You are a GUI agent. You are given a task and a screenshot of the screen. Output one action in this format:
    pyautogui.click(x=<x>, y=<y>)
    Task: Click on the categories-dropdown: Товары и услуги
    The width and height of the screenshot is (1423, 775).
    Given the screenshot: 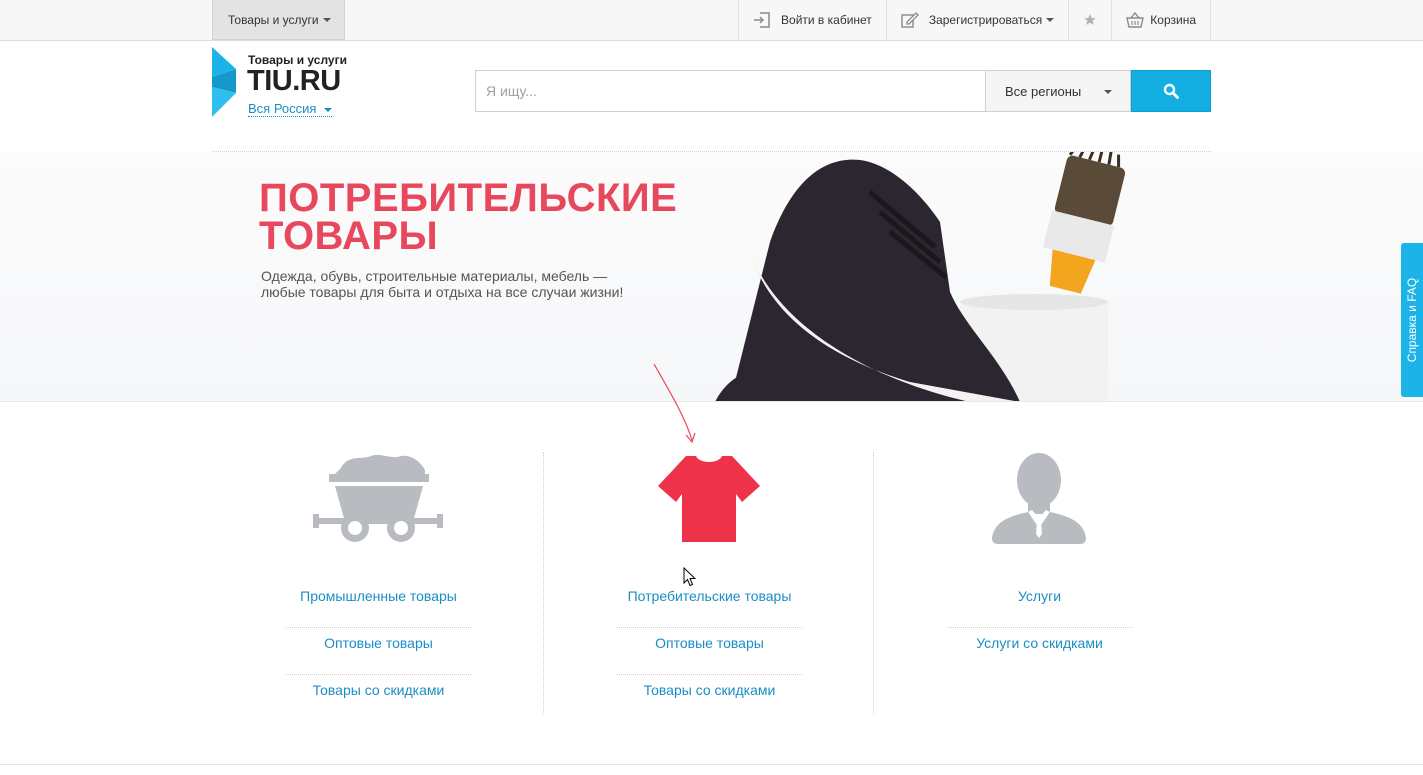 What is the action you would take?
    pyautogui.click(x=278, y=20)
    